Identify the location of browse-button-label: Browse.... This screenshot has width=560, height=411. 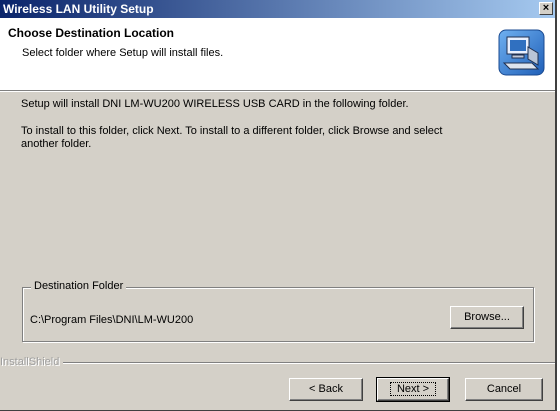
(487, 317).